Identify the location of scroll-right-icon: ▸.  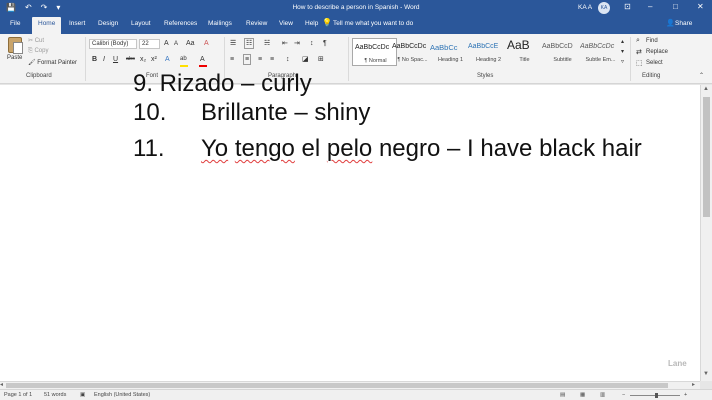
(693, 384).